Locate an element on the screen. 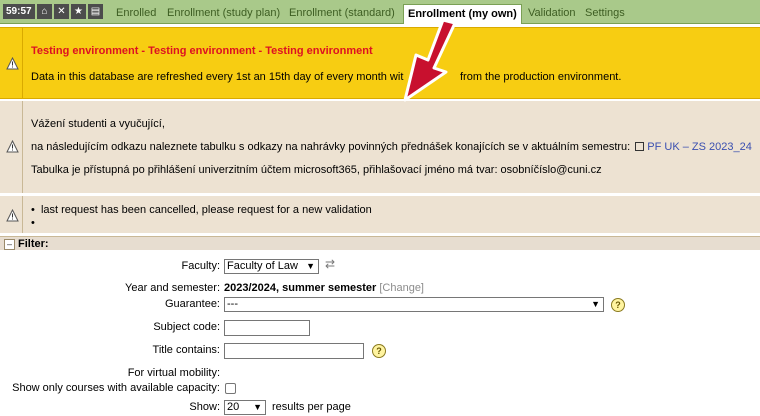  star-icon: ★ is located at coordinates (78, 11).